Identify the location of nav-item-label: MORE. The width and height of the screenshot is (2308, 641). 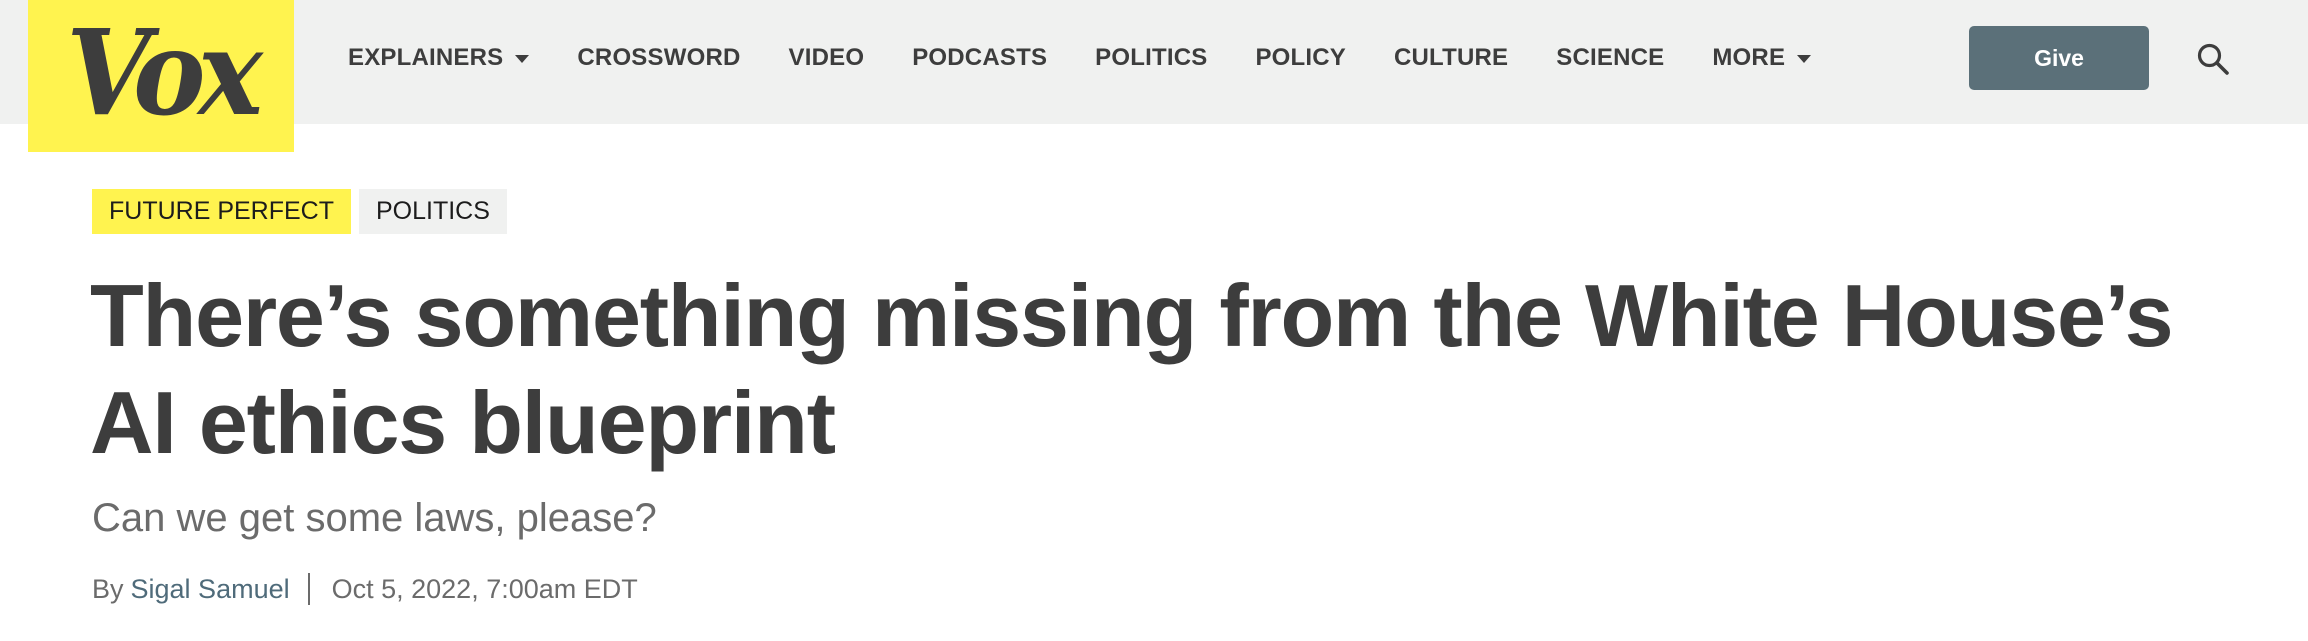
(1749, 57).